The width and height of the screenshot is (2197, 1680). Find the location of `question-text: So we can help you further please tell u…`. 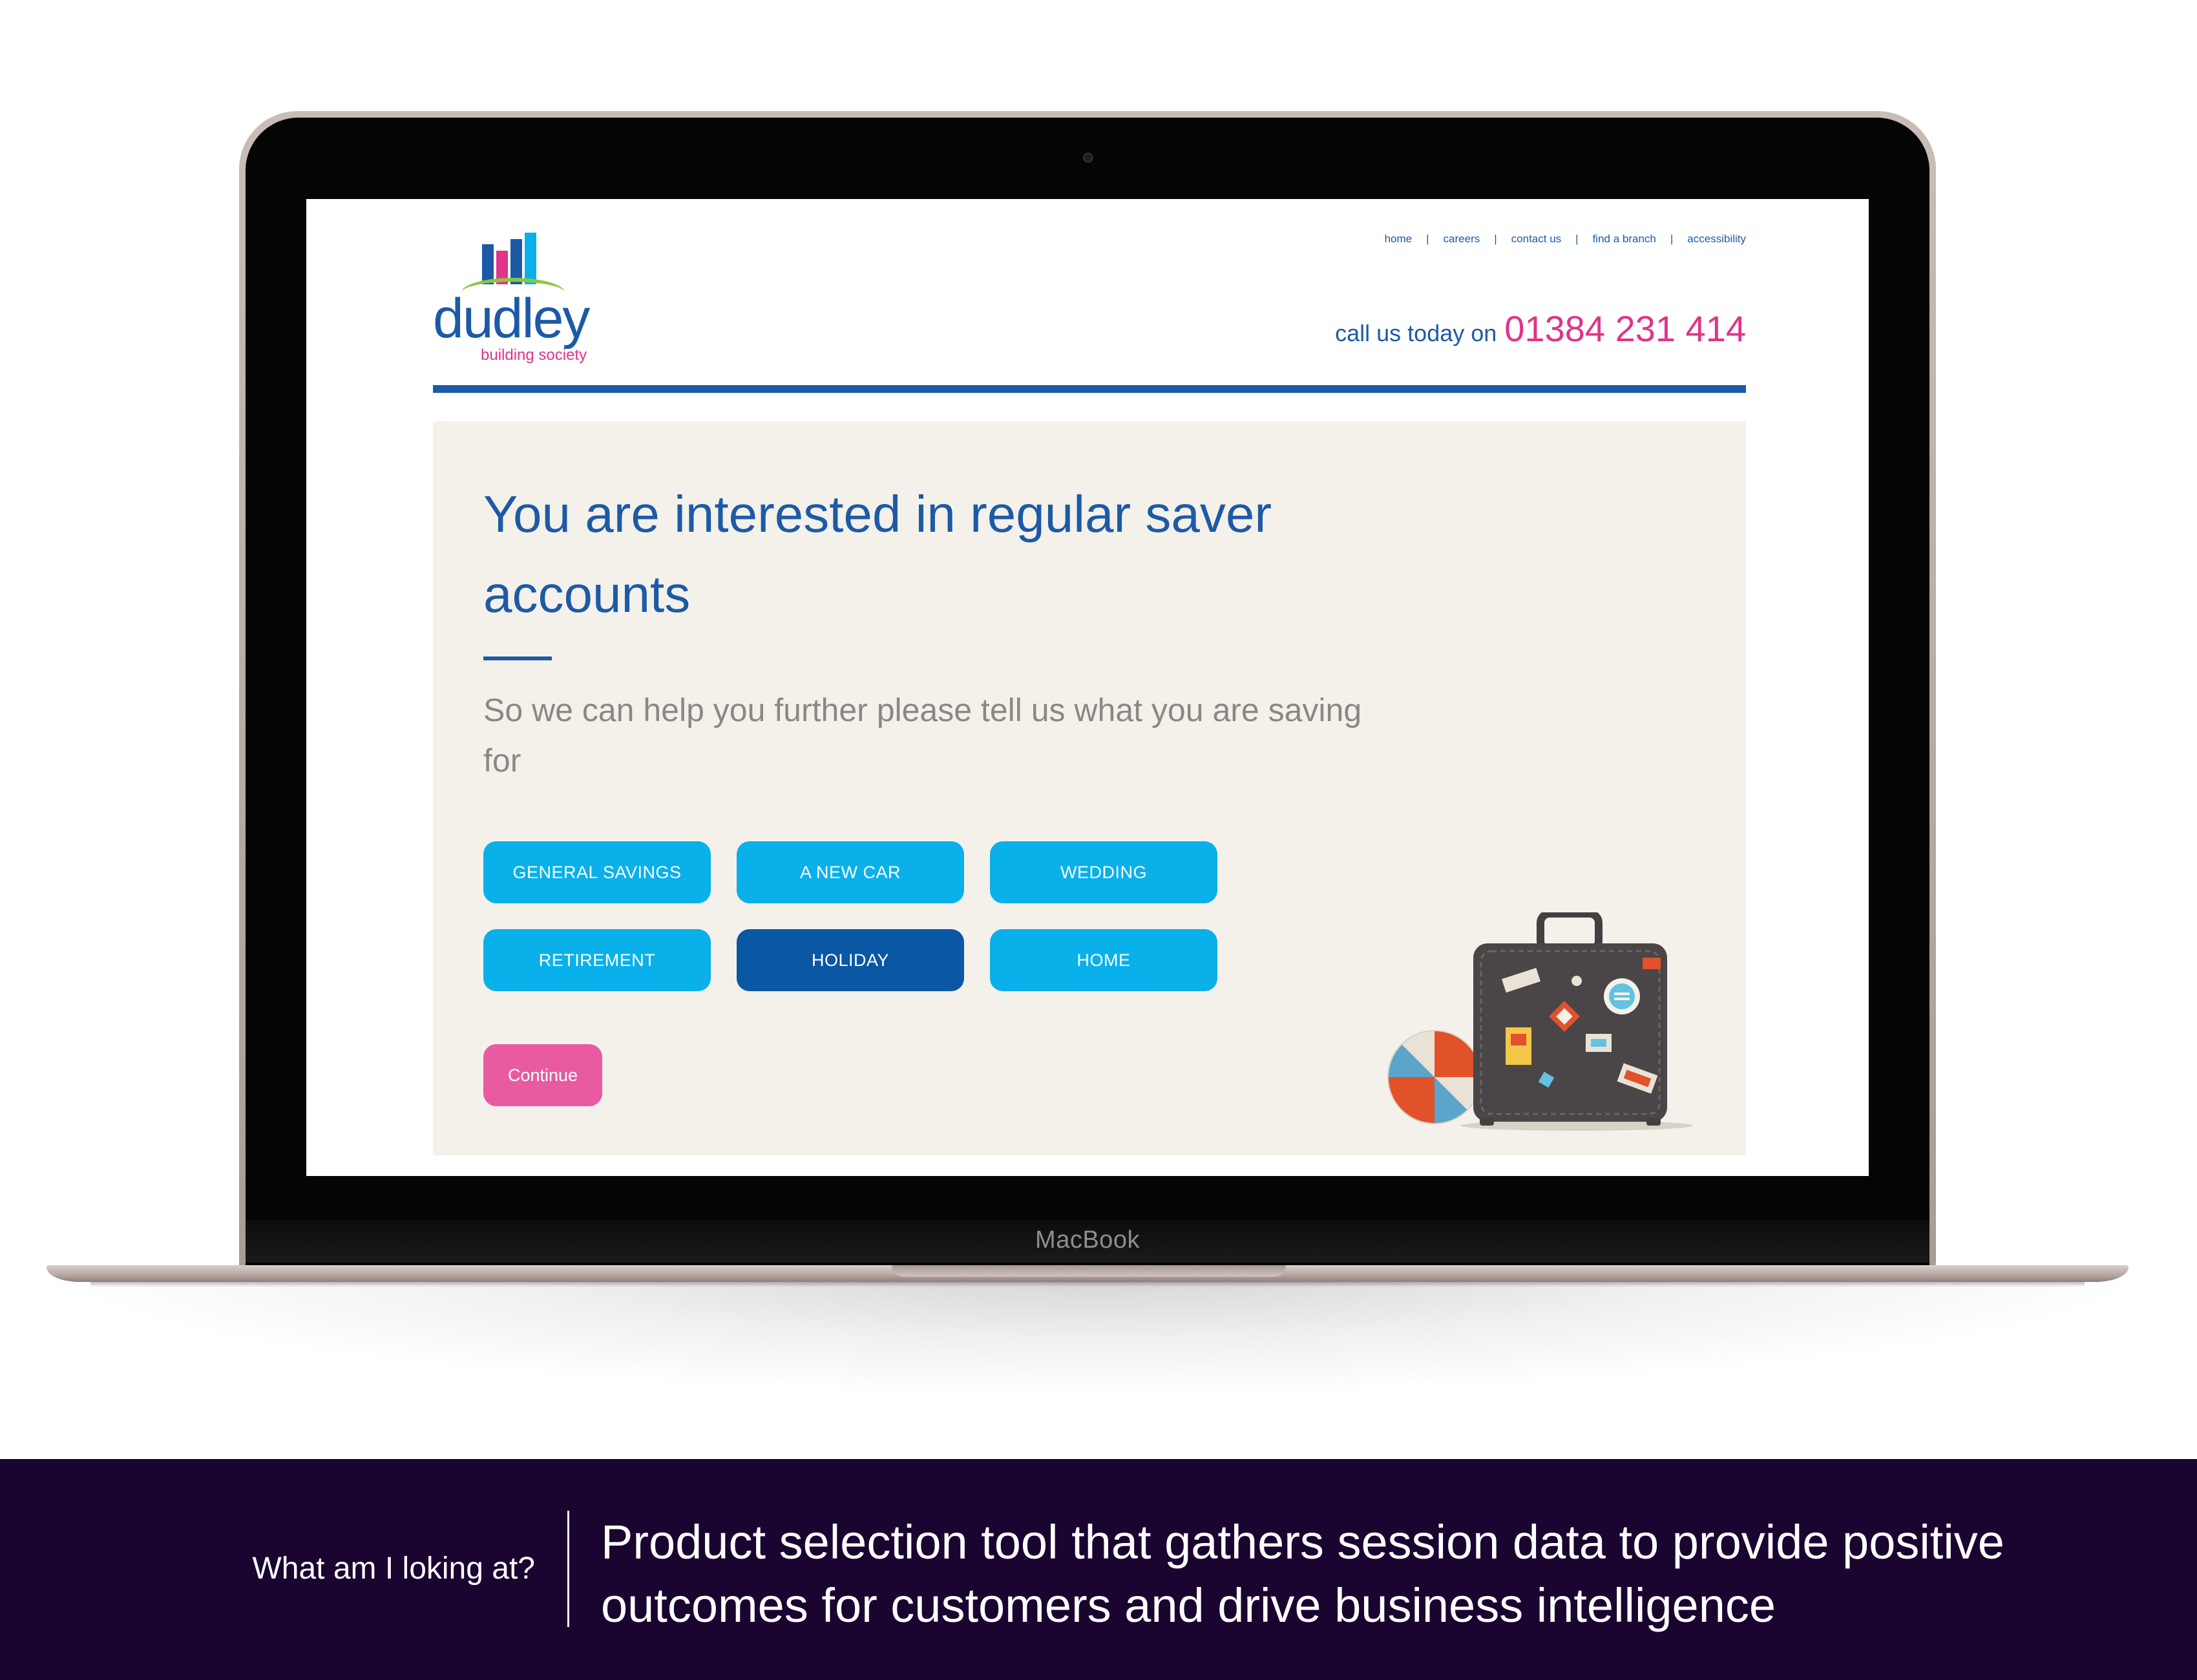

question-text: So we can help you further please tell u… is located at coordinates (922, 736).